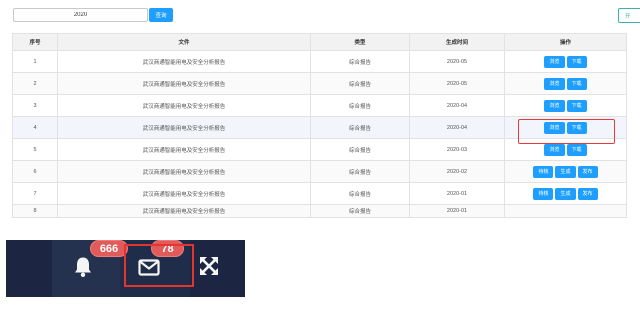  What do you see at coordinates (629, 15) in the screenshot?
I see `edge-button: 开` at bounding box center [629, 15].